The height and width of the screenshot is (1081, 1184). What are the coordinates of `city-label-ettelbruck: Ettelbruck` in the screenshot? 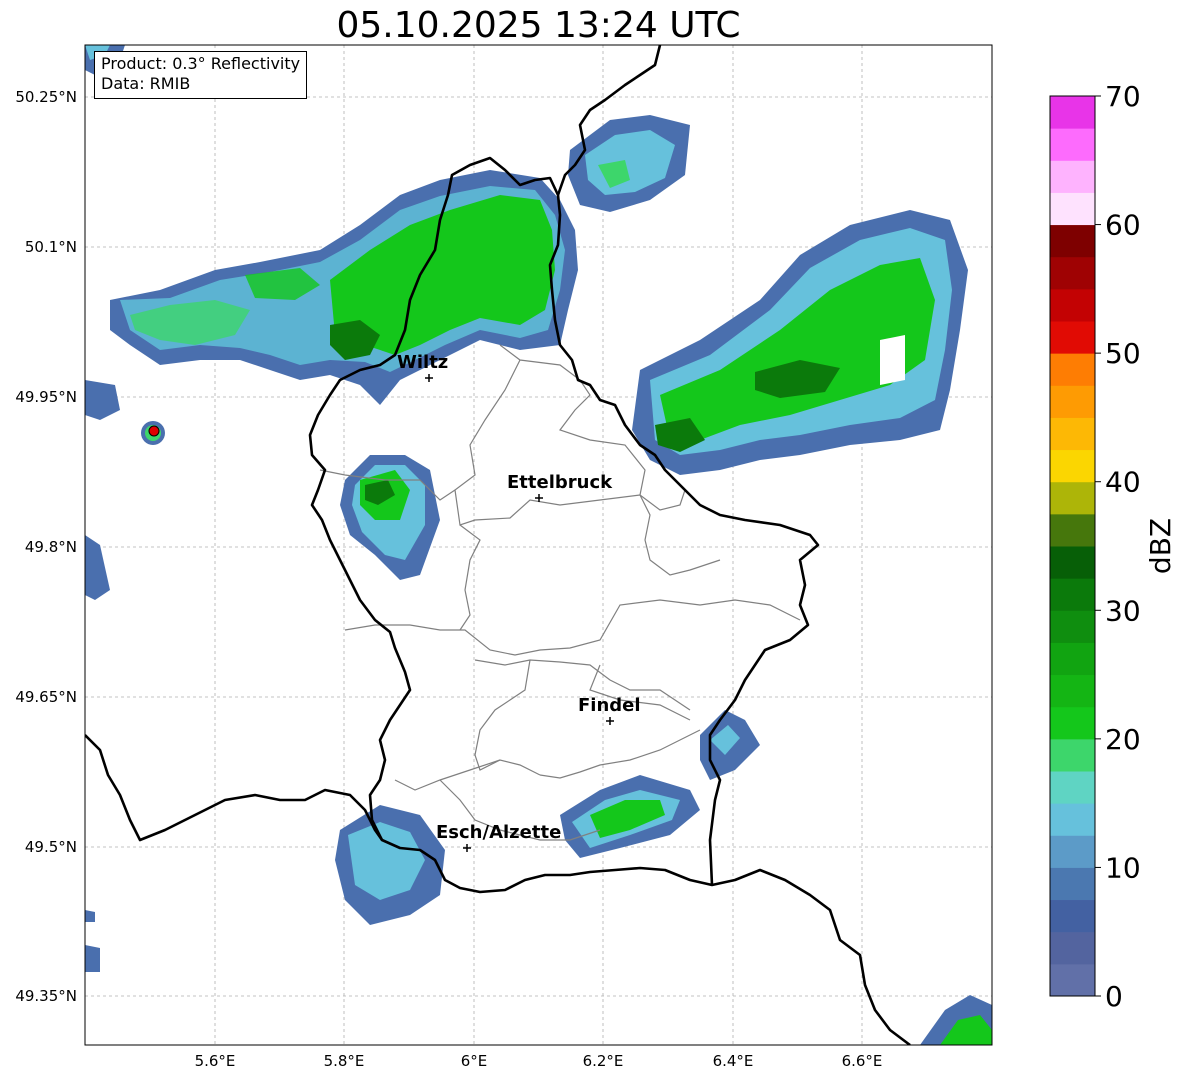 It's located at (560, 482).